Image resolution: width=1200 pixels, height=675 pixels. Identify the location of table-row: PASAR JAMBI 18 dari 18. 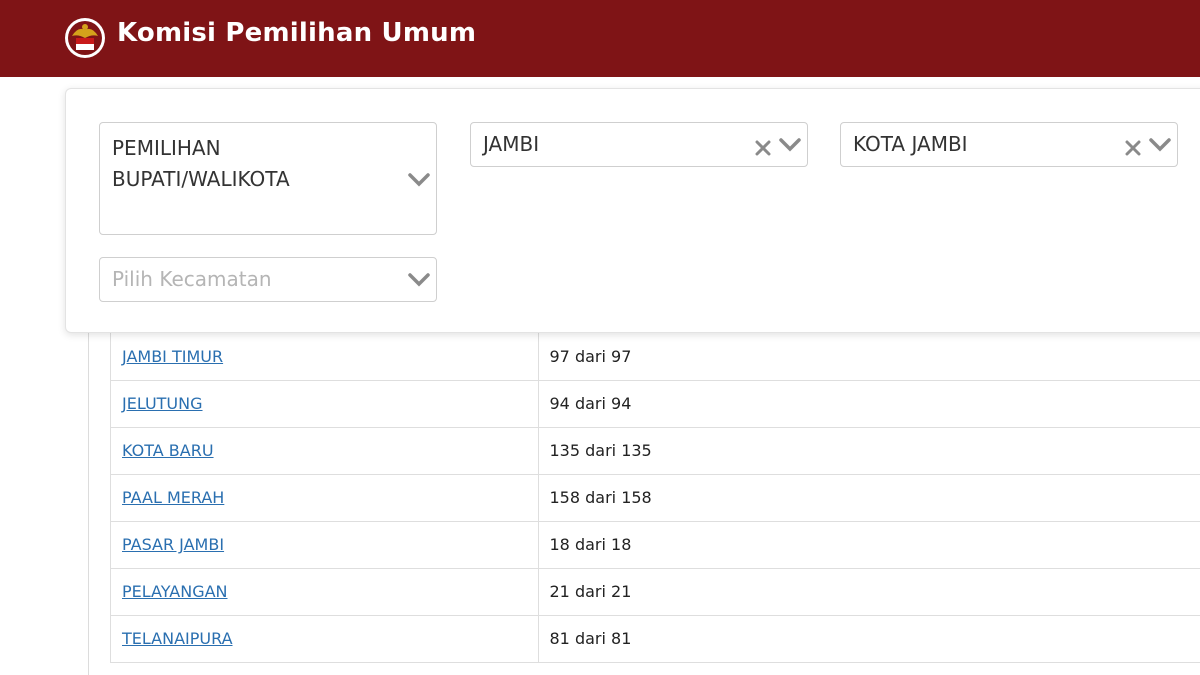
(655, 545).